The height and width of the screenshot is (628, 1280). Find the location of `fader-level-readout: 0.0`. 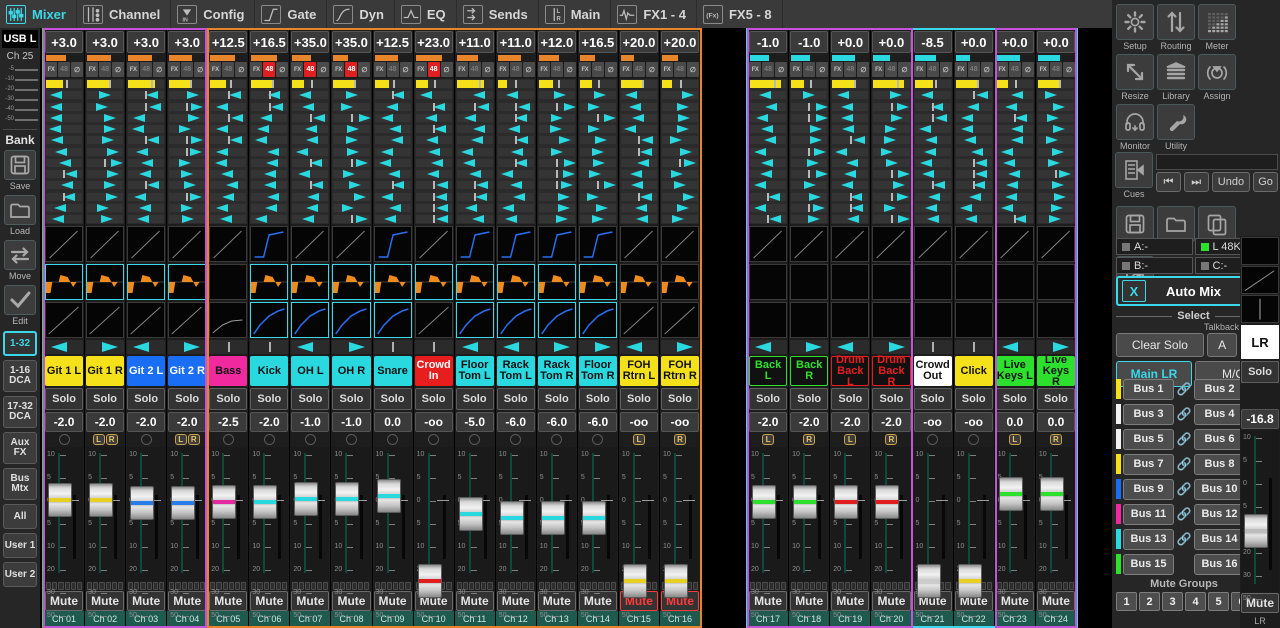

fader-level-readout: 0.0 is located at coordinates (1055, 422).